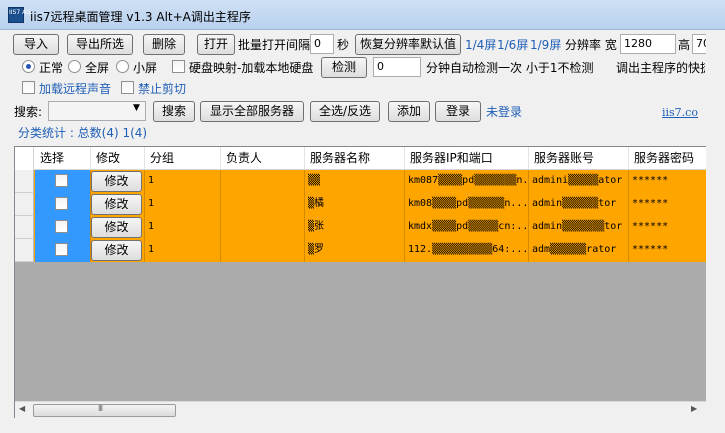  Describe the element at coordinates (75, 89) in the screenshot. I see `load-sound-label: 加载远程声音` at that location.